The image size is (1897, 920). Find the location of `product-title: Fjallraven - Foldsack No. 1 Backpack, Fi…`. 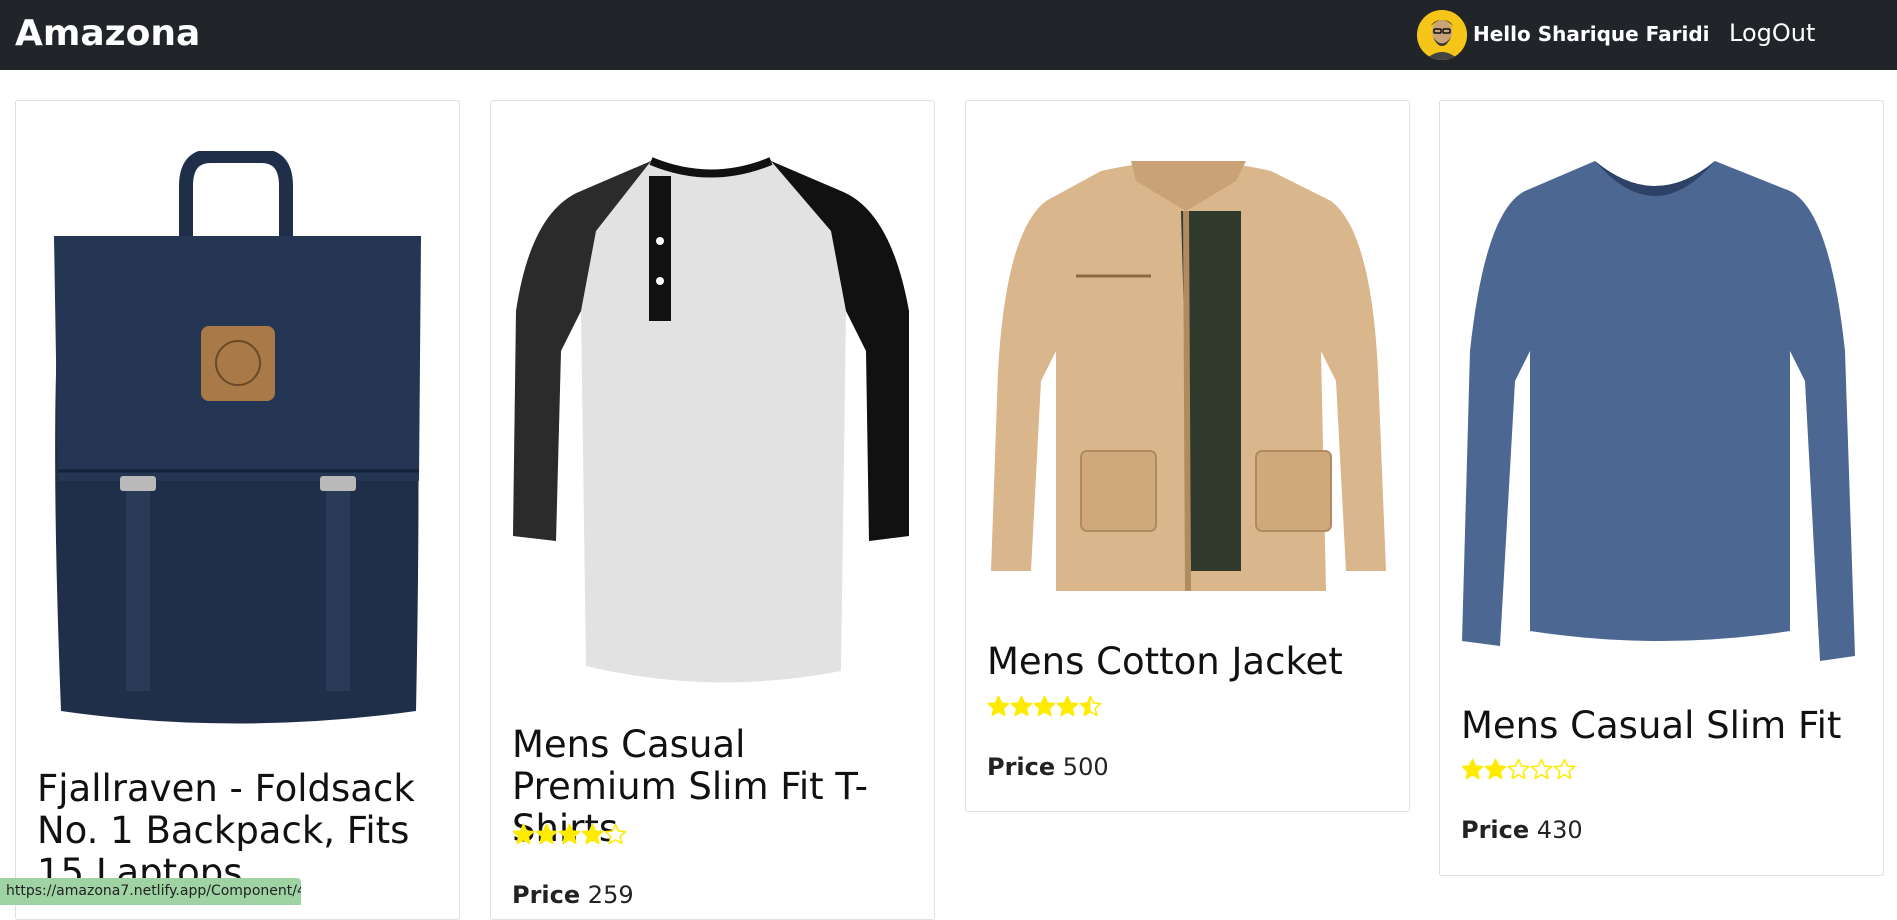

product-title: Fjallraven - Foldsack No. 1 Backpack, Fi… is located at coordinates (239, 831).